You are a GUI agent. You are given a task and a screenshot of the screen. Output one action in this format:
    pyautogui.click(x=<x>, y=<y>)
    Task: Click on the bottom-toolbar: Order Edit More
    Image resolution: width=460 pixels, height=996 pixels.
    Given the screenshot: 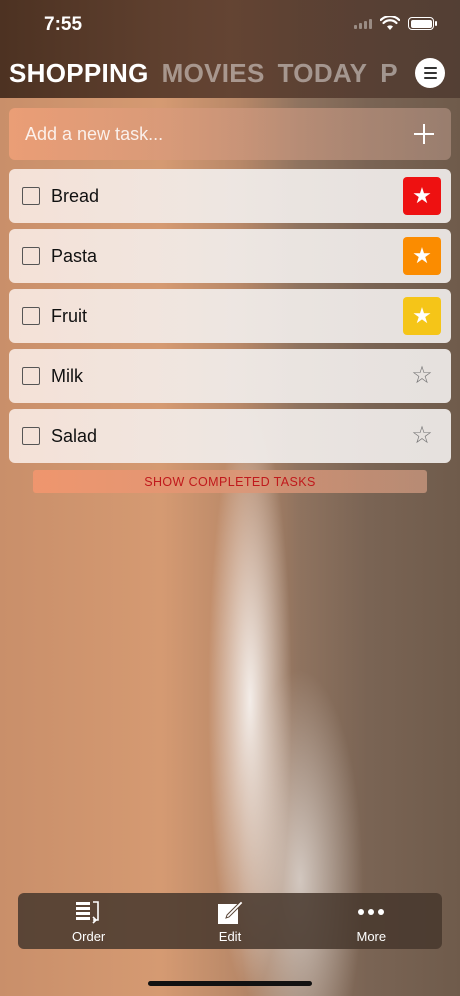 What is the action you would take?
    pyautogui.click(x=230, y=921)
    